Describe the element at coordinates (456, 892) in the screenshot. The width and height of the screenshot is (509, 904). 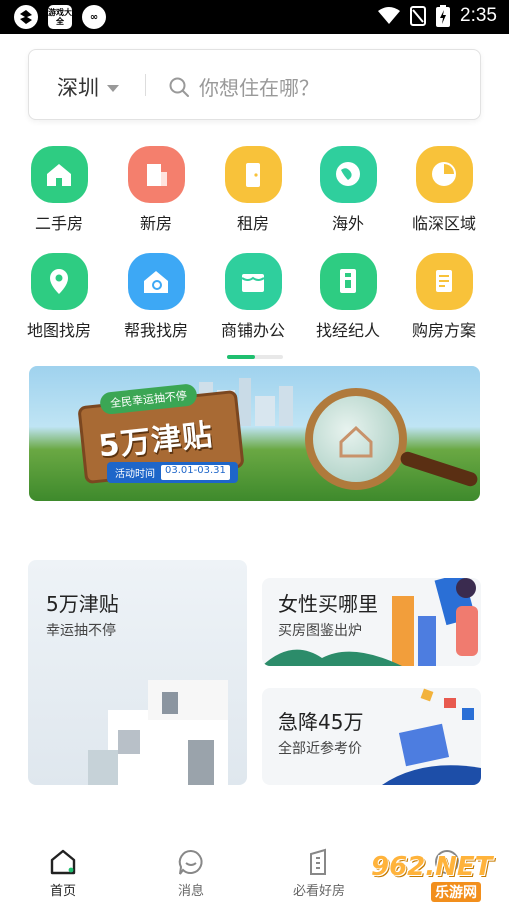
I see `watermark-text: 乐游网` at that location.